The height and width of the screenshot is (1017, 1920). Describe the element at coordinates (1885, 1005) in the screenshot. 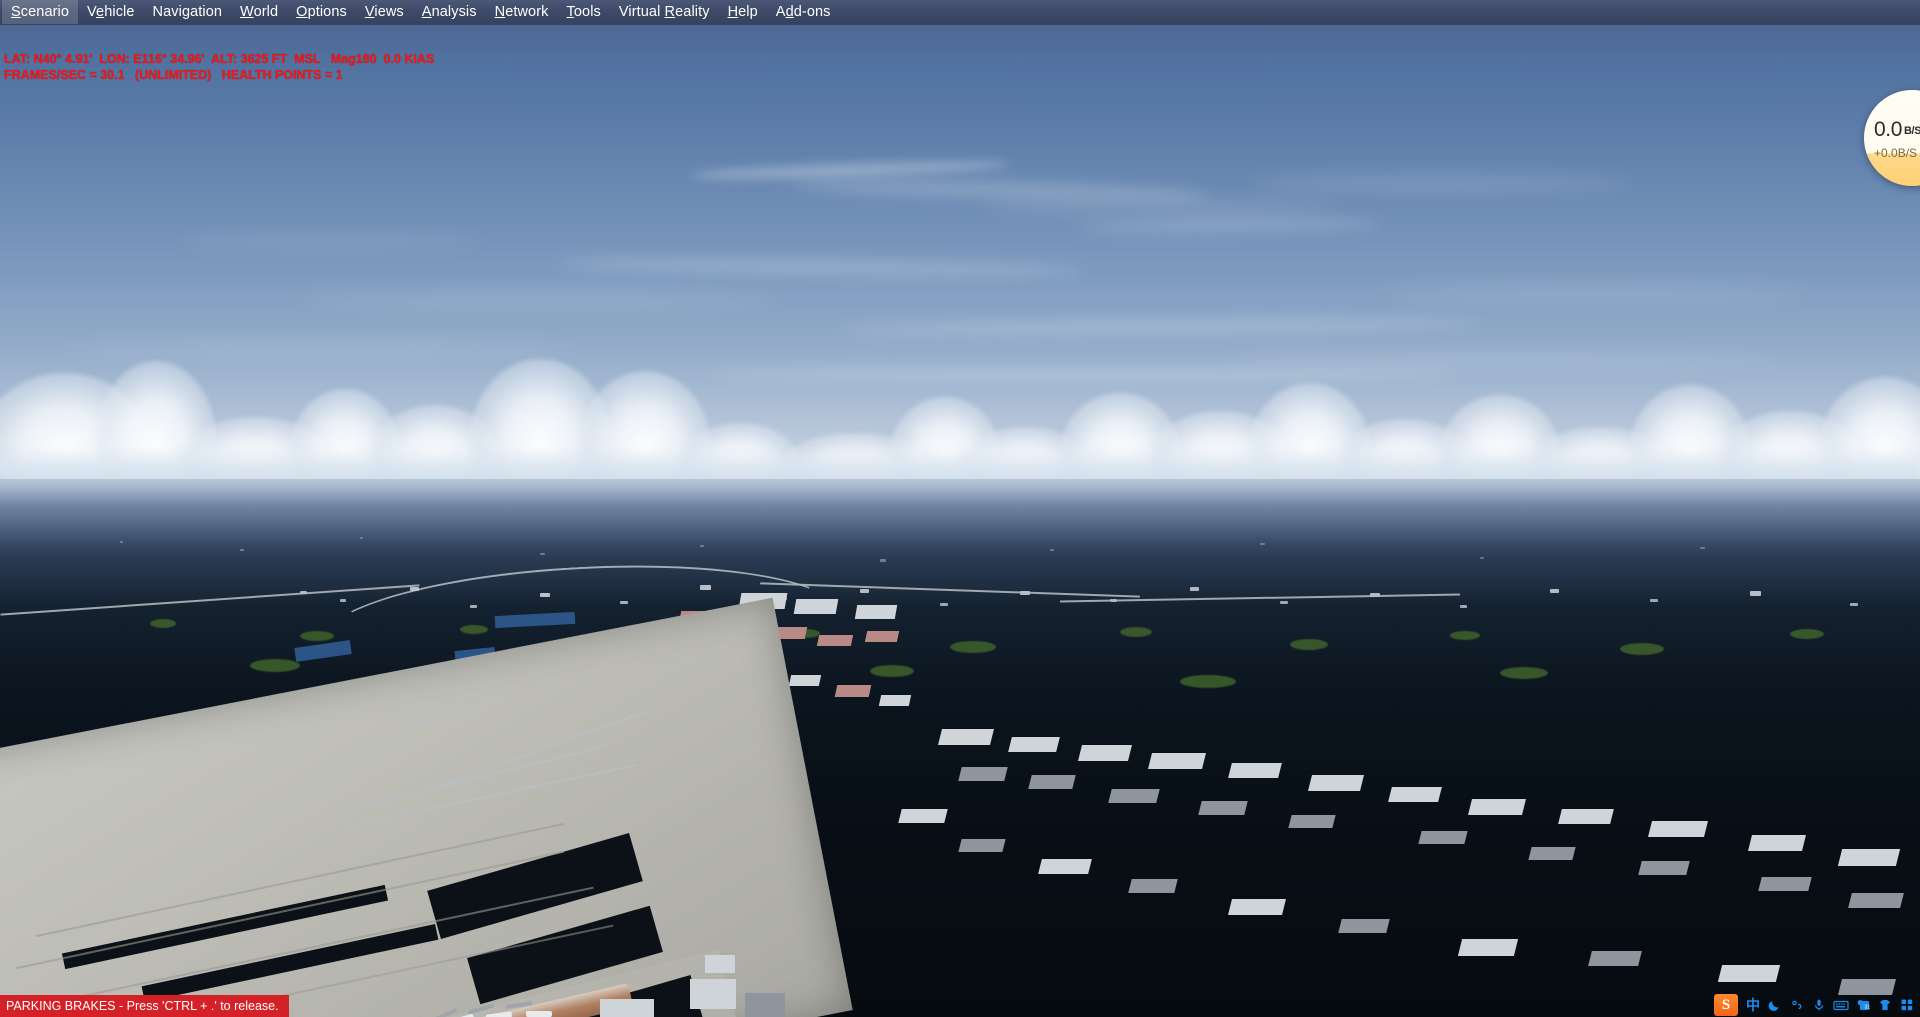

I see `skin-icon` at that location.